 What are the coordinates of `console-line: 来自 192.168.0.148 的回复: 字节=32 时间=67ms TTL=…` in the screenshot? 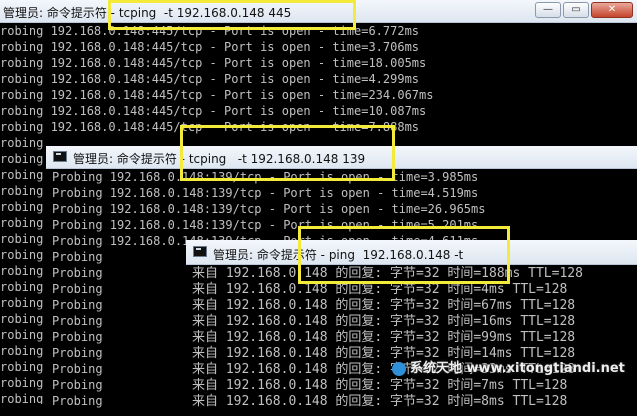 It's located at (384, 305).